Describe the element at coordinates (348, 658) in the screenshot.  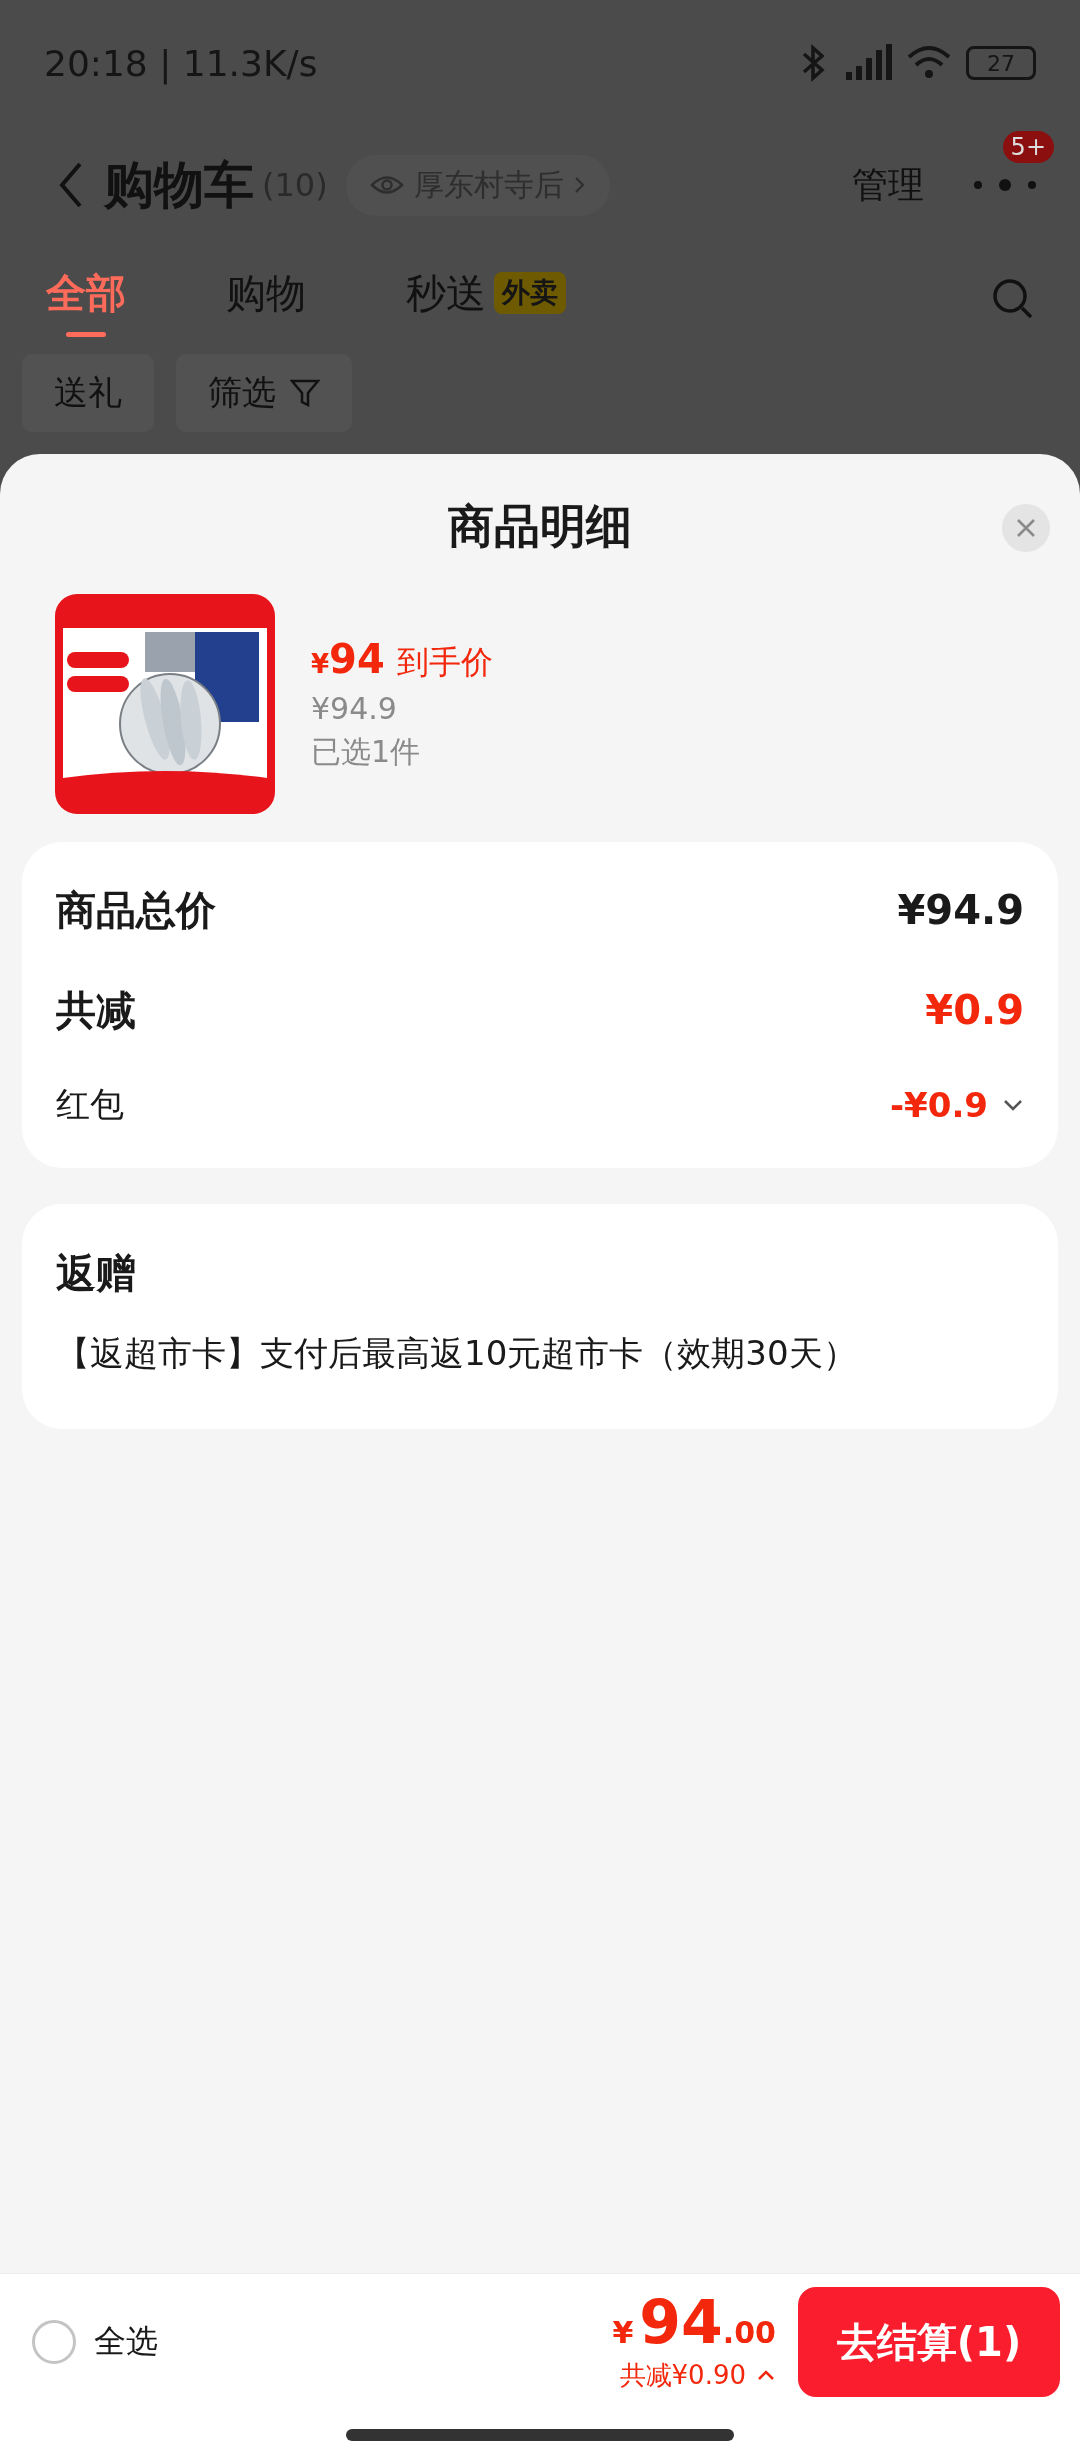
I see `final-price: ¥94` at that location.